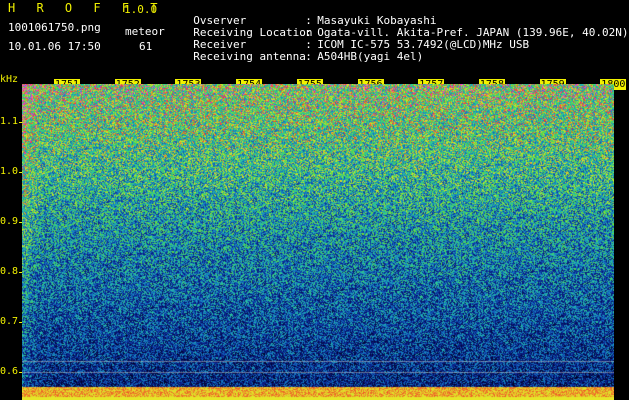 The width and height of the screenshot is (629, 400). I want to click on info-row-antenna: Receiving antenna: A504HB(yagi 4el), so click(301, 51).